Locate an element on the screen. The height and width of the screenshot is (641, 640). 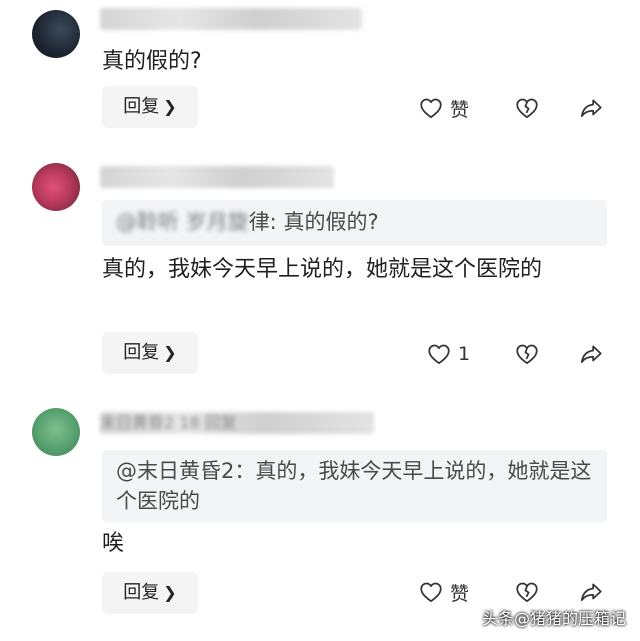
like-count: 1 is located at coordinates (464, 354).